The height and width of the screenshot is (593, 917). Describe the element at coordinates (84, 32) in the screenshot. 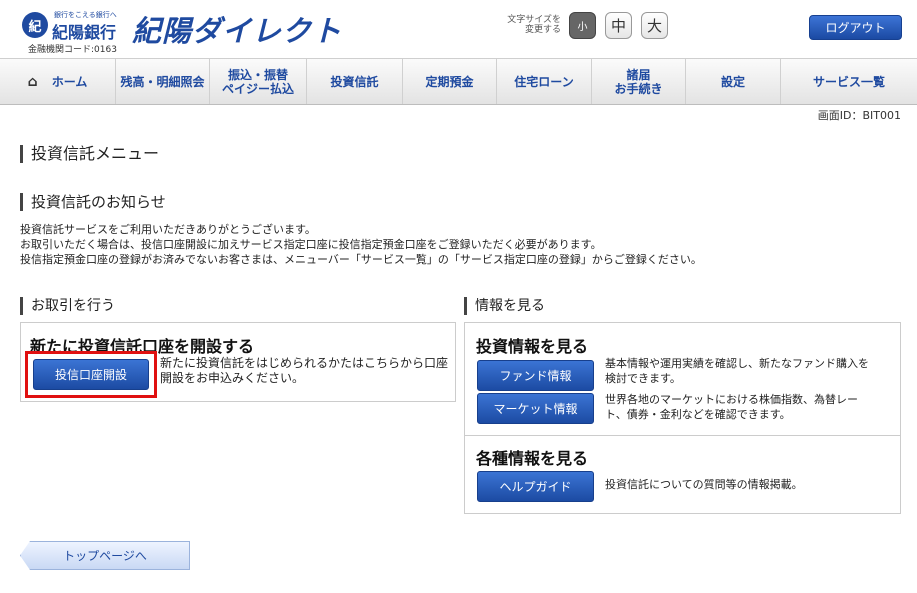

I see `bank-name: 紀陽銀行` at that location.